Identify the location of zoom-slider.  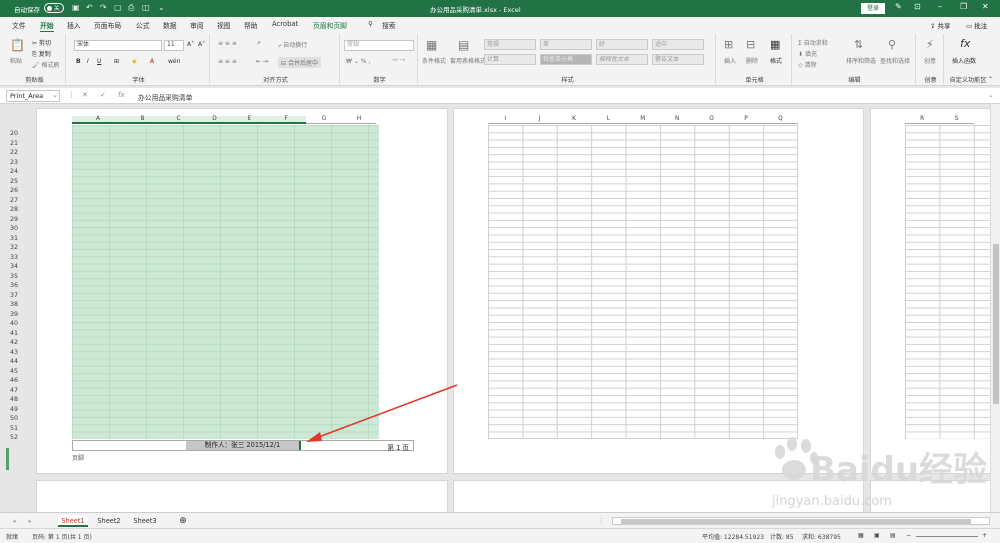
(947, 536).